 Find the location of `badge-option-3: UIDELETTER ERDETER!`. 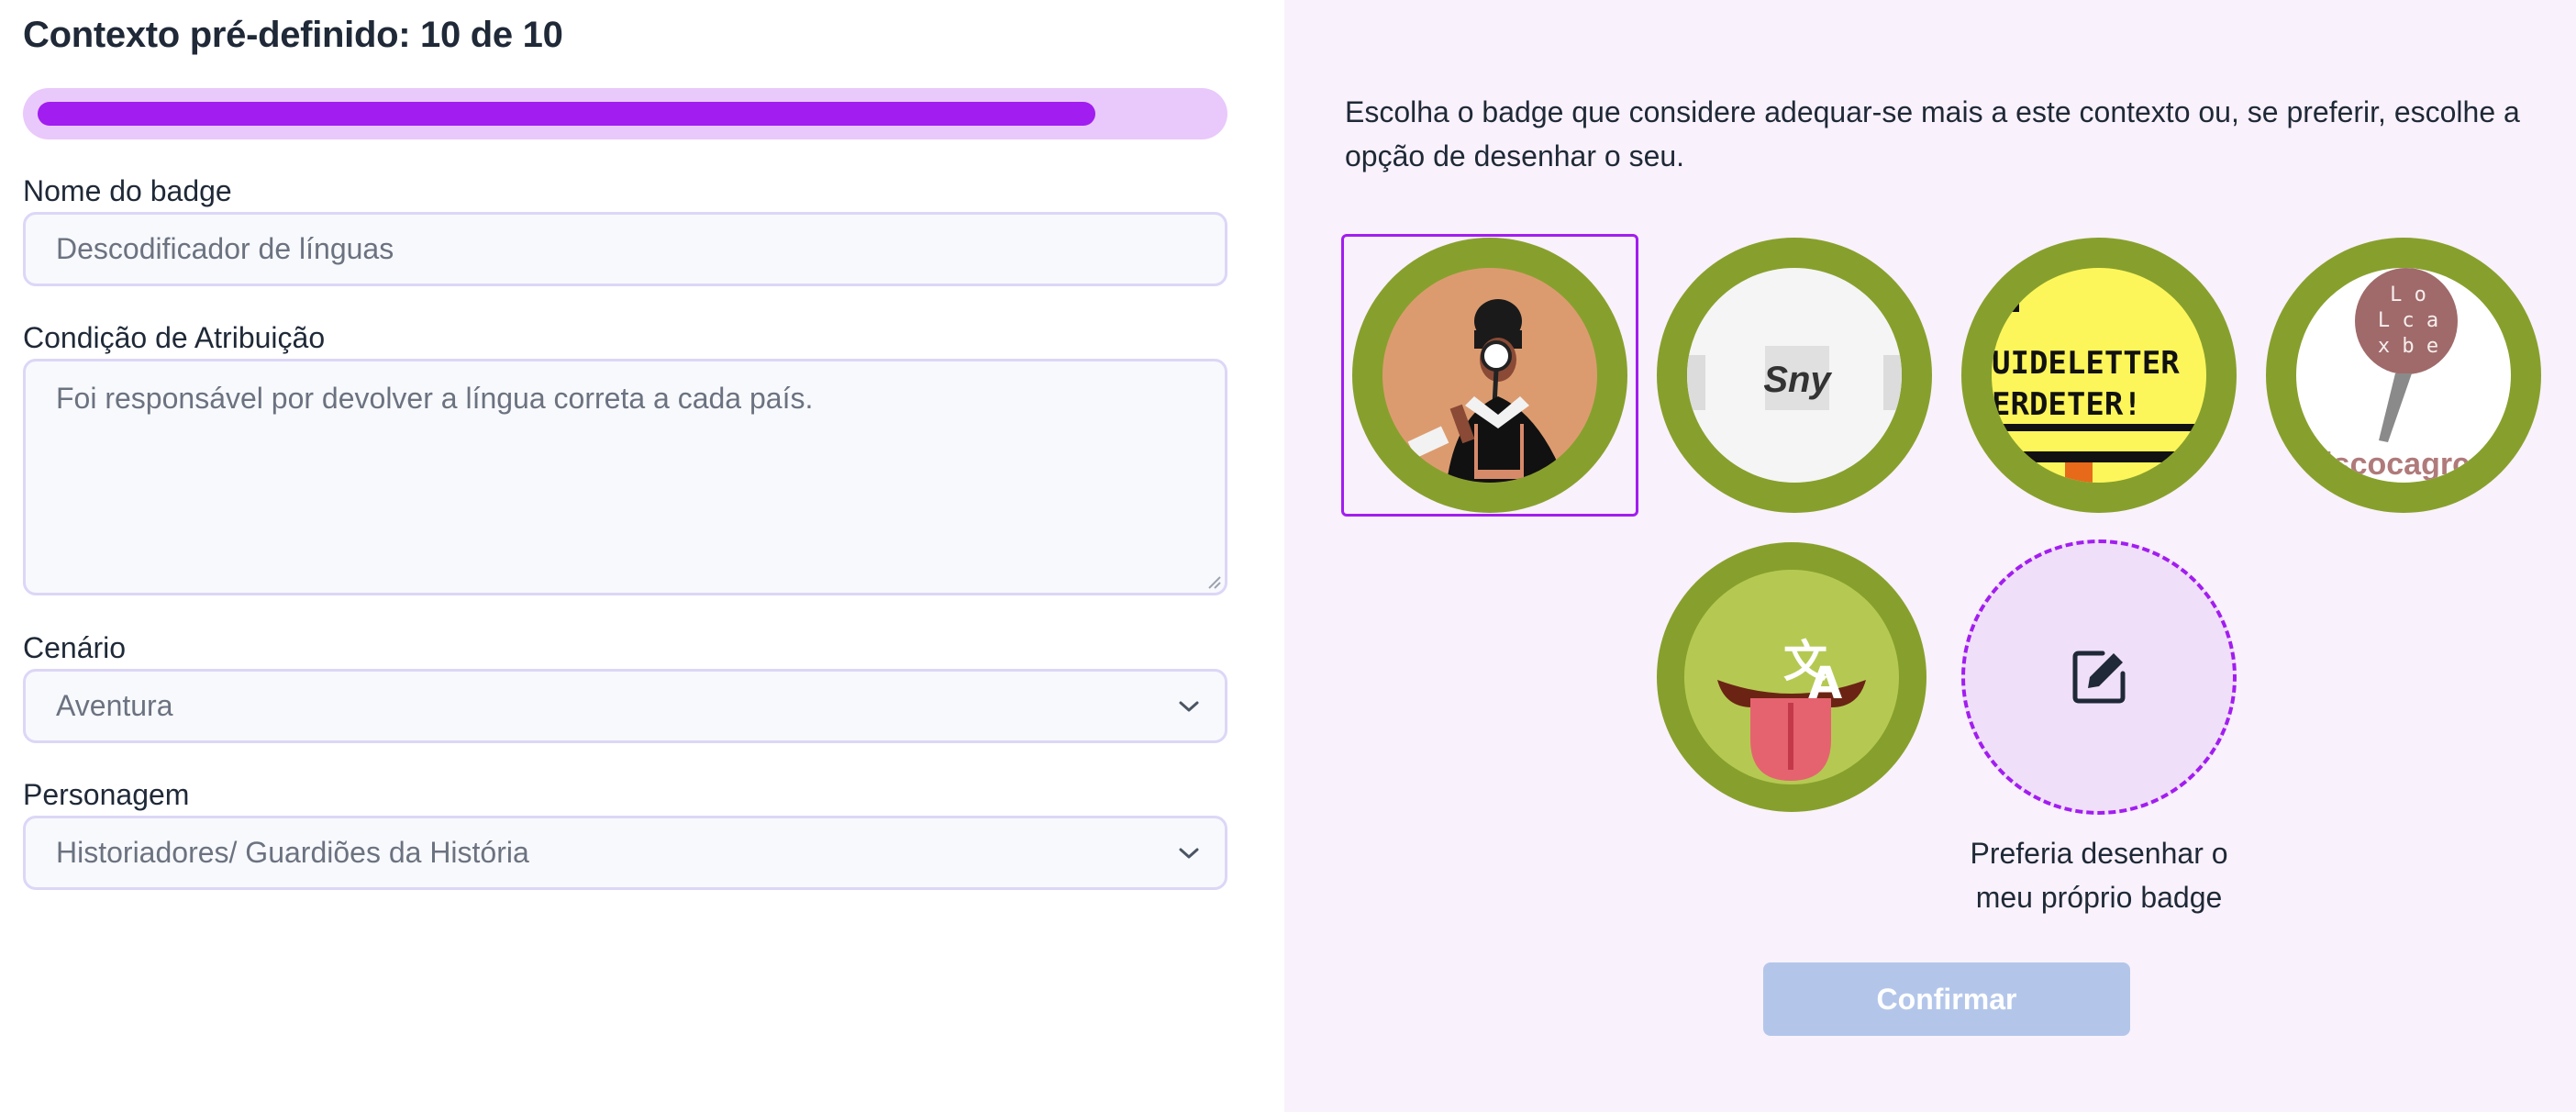

badge-option-3: UIDELETTER ERDETER! is located at coordinates (2099, 376).